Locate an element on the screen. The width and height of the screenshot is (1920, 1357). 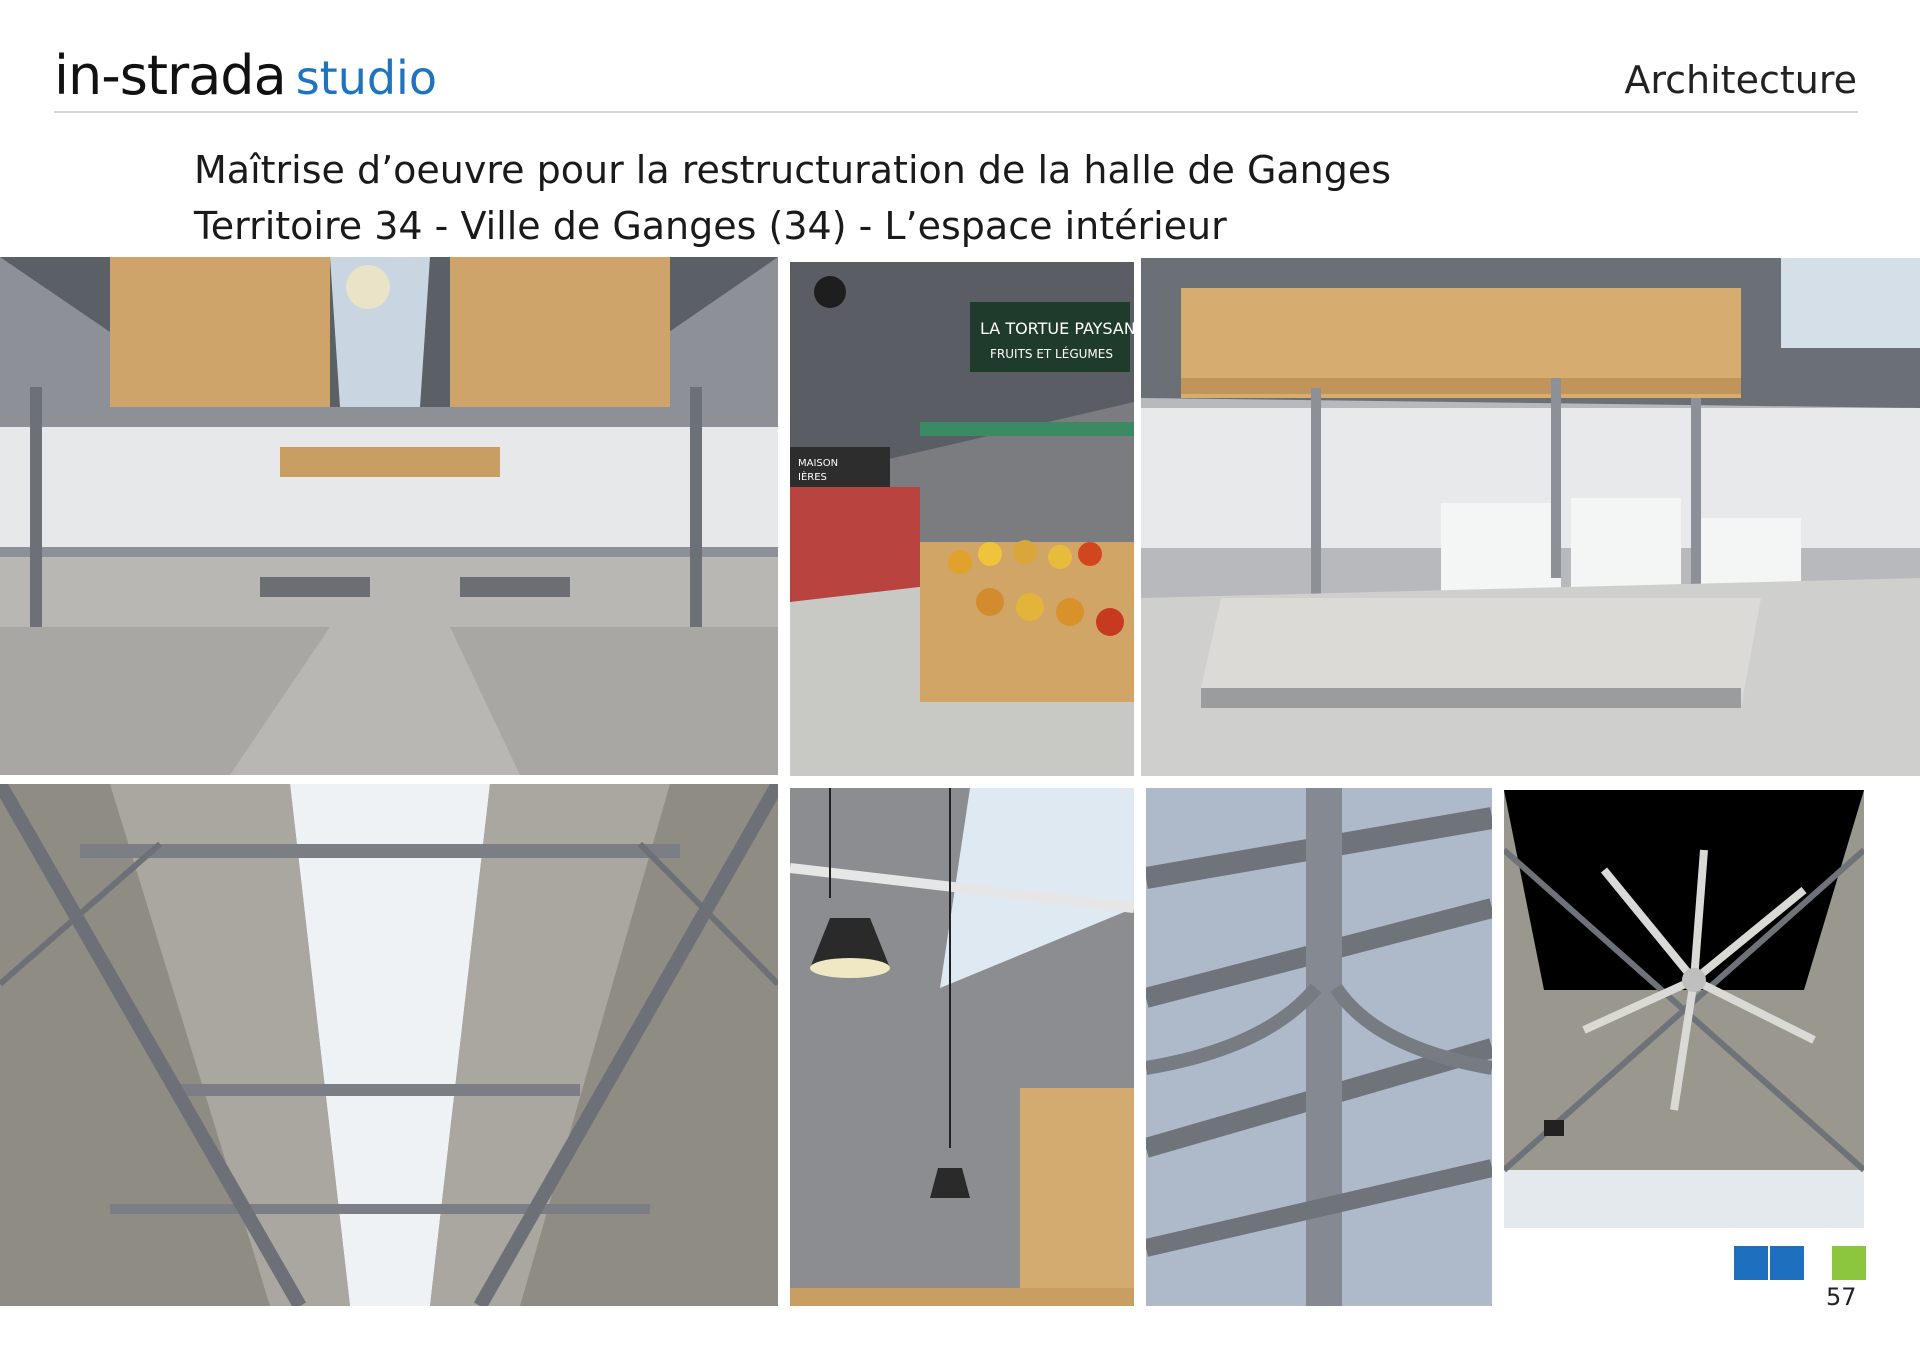
header-divider is located at coordinates (956, 112).